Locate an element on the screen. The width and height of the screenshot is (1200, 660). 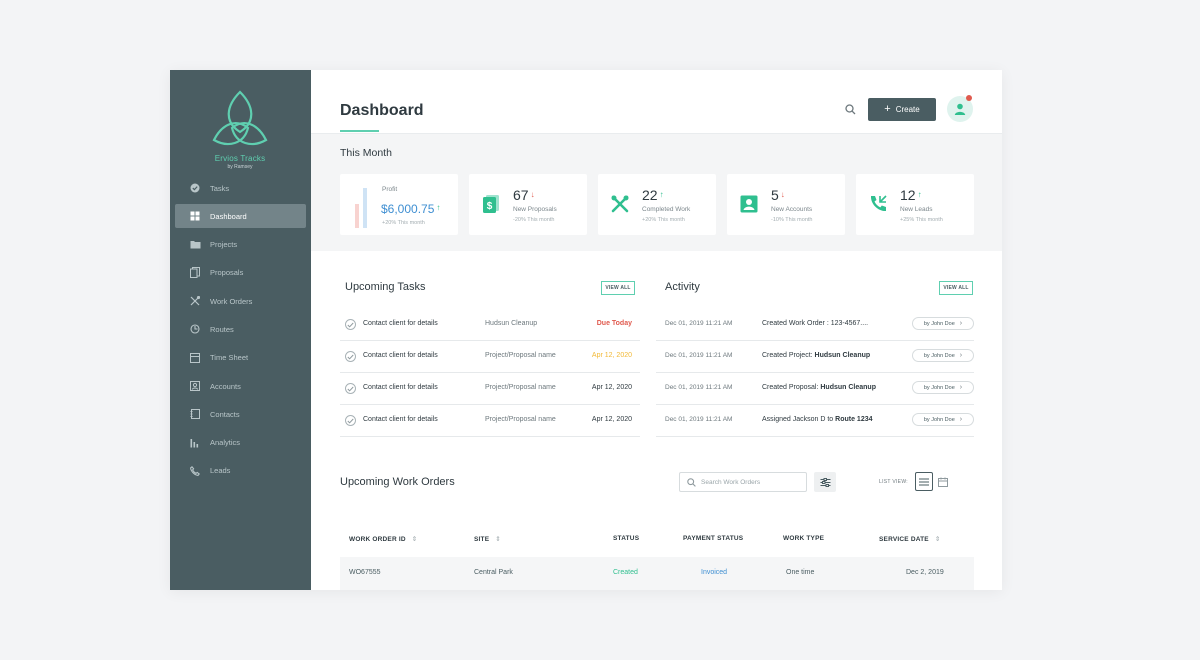
sidebar-item-accounts: Accounts is located at coordinates (240, 386).